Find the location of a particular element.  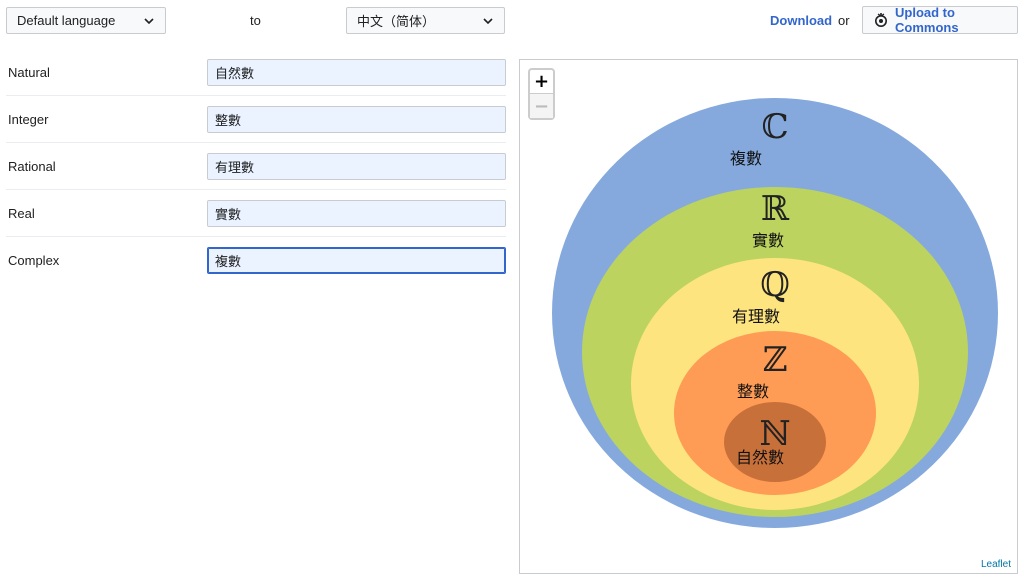

download-link: Download is located at coordinates (801, 20).